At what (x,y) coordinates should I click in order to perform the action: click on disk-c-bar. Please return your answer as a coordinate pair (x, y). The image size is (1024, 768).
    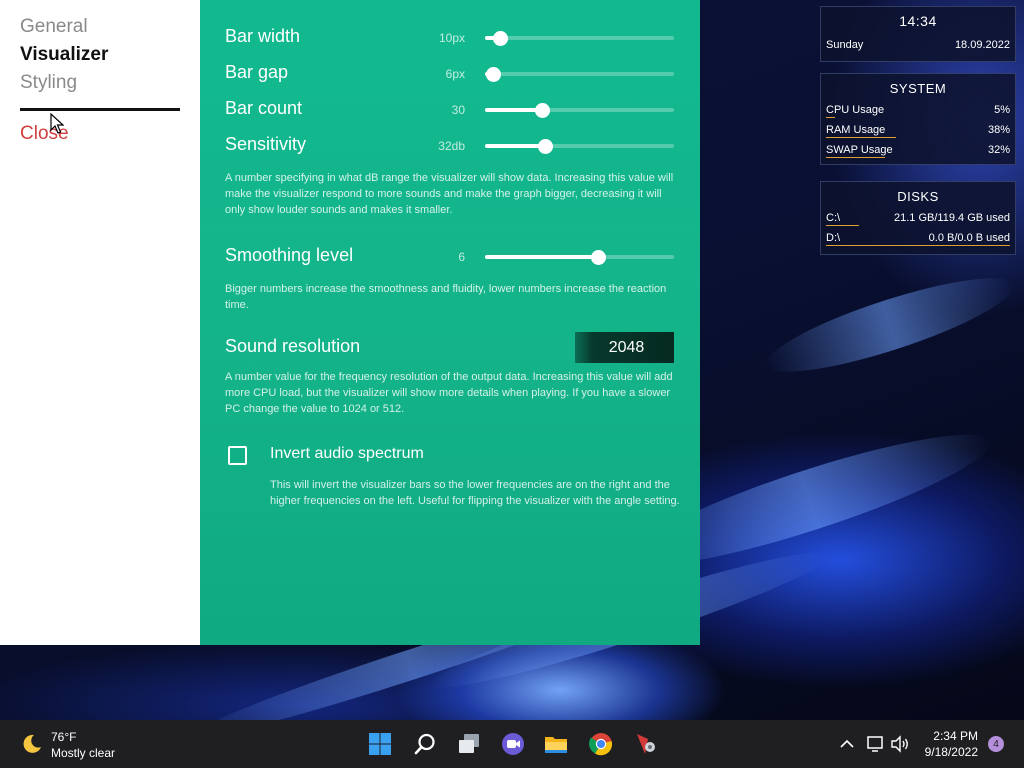
    Looking at the image, I should click on (843, 225).